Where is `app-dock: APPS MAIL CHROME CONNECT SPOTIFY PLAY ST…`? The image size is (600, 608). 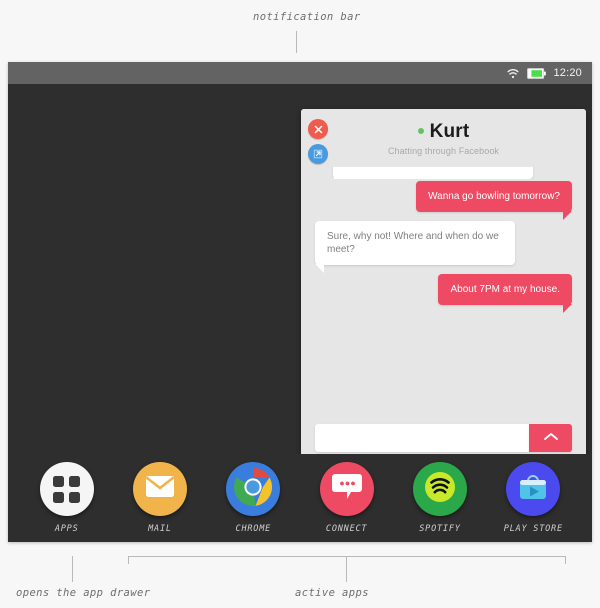
app-dock: APPS MAIL CHROME CONNECT SPOTIFY PLAY ST… is located at coordinates (300, 498).